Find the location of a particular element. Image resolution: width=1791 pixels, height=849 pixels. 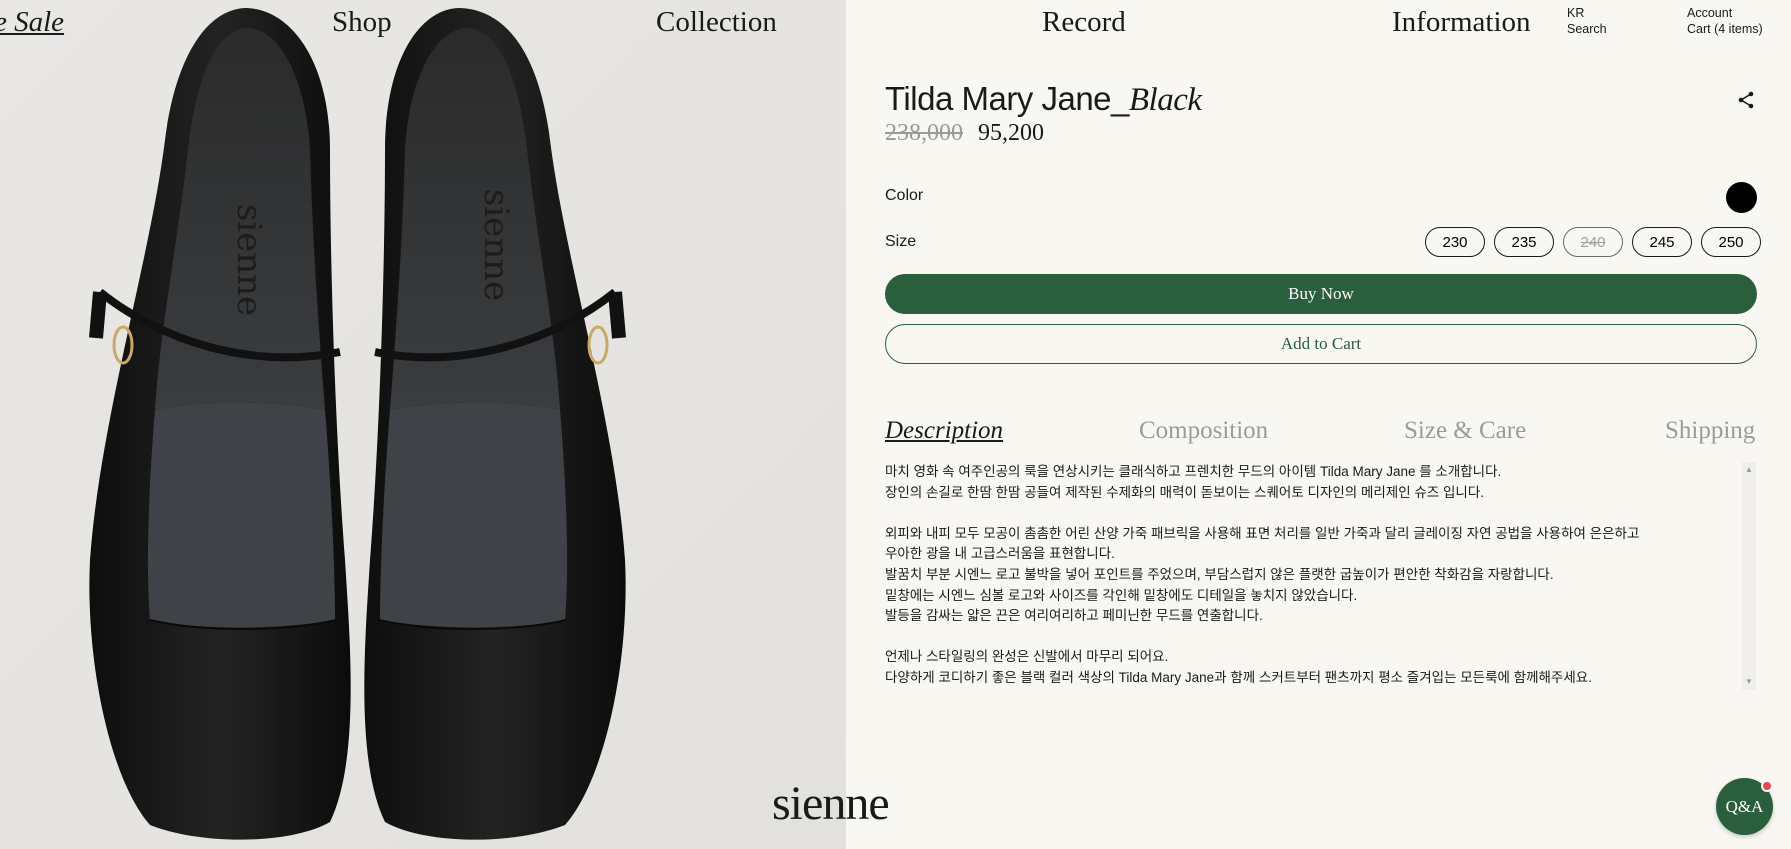

description-scrollbar: ▲ ▼ is located at coordinates (1749, 576).